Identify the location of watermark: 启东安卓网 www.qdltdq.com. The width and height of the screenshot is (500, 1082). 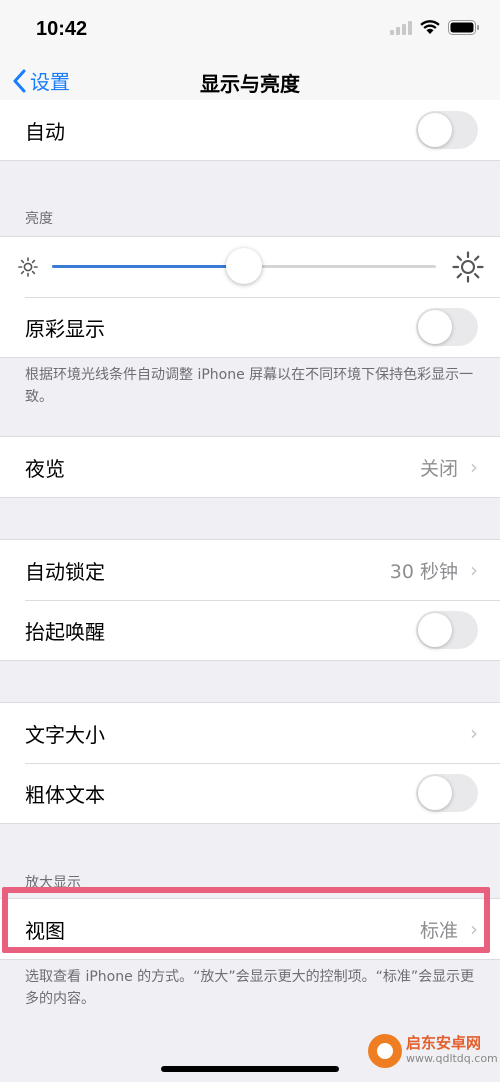
(433, 1051).